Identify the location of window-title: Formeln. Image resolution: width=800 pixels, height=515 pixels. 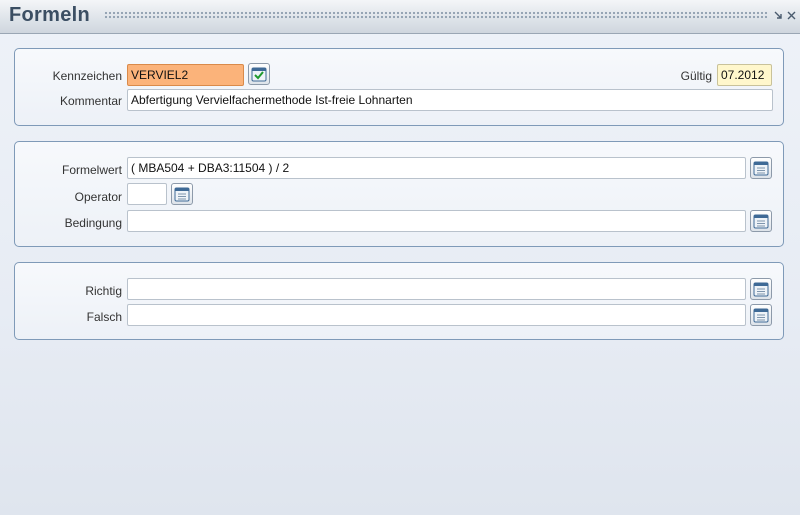
(49, 15).